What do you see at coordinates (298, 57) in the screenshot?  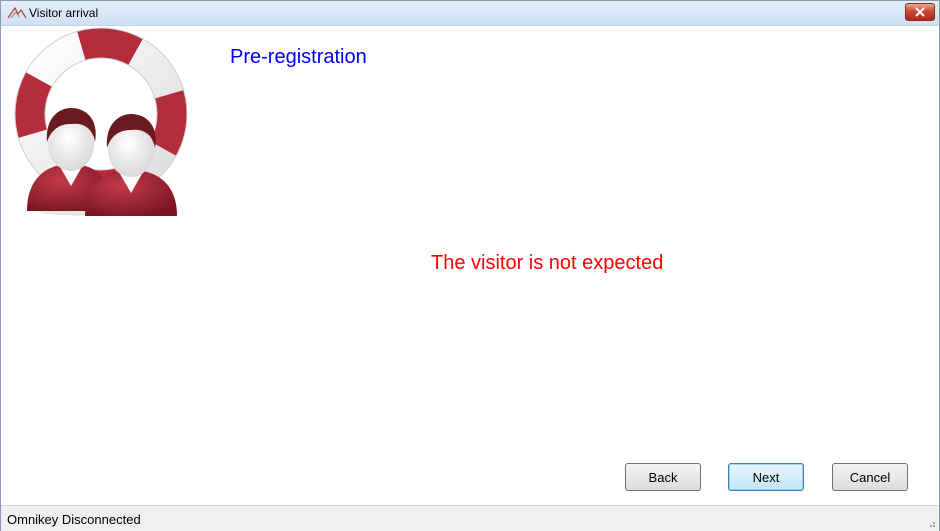 I see `page-title: Pre-registration` at bounding box center [298, 57].